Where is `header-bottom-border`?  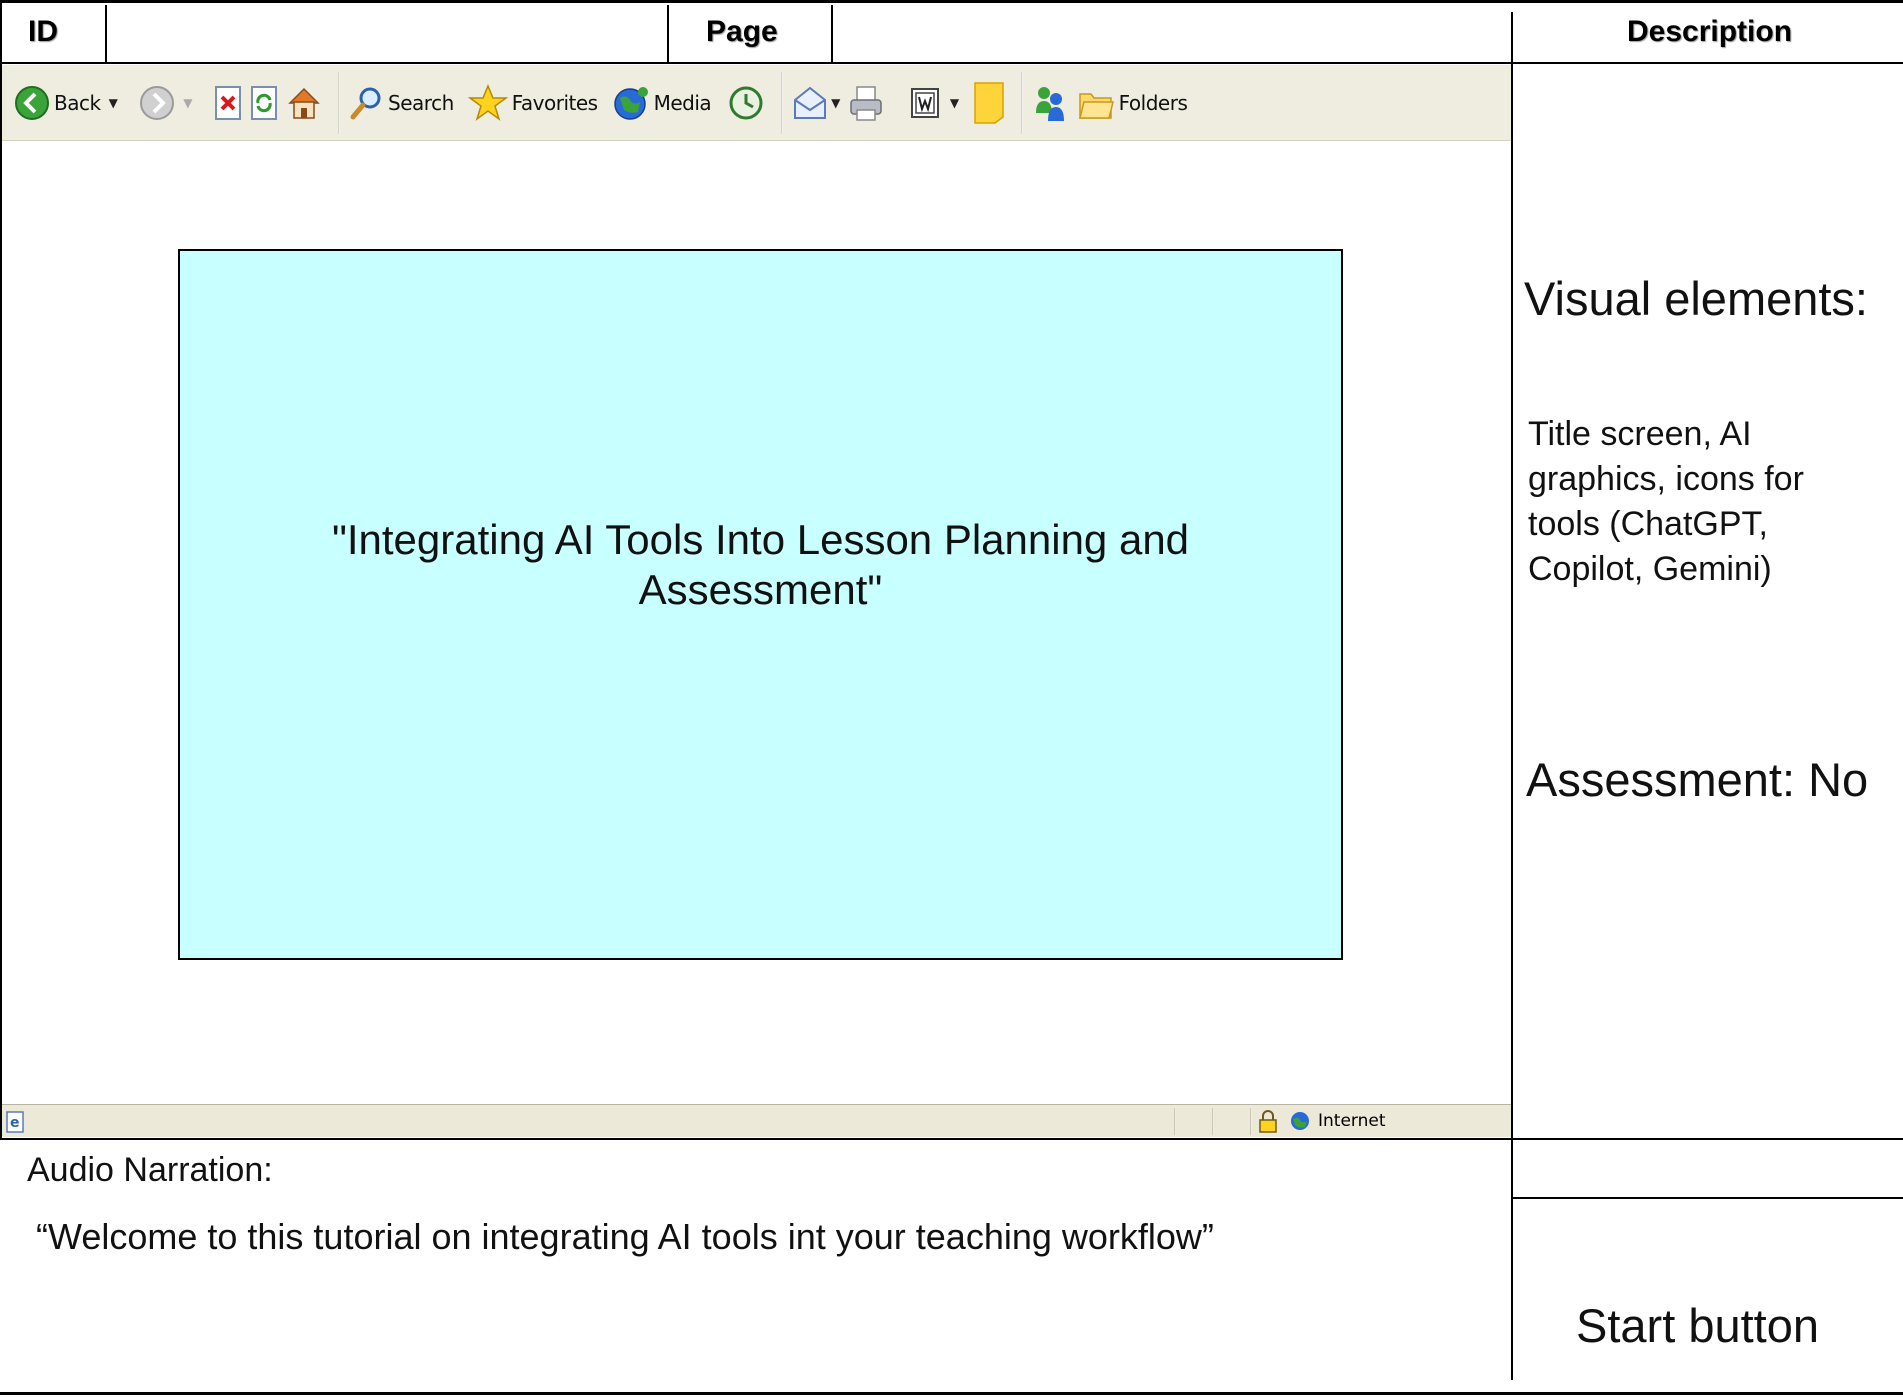 header-bottom-border is located at coordinates (951, 63).